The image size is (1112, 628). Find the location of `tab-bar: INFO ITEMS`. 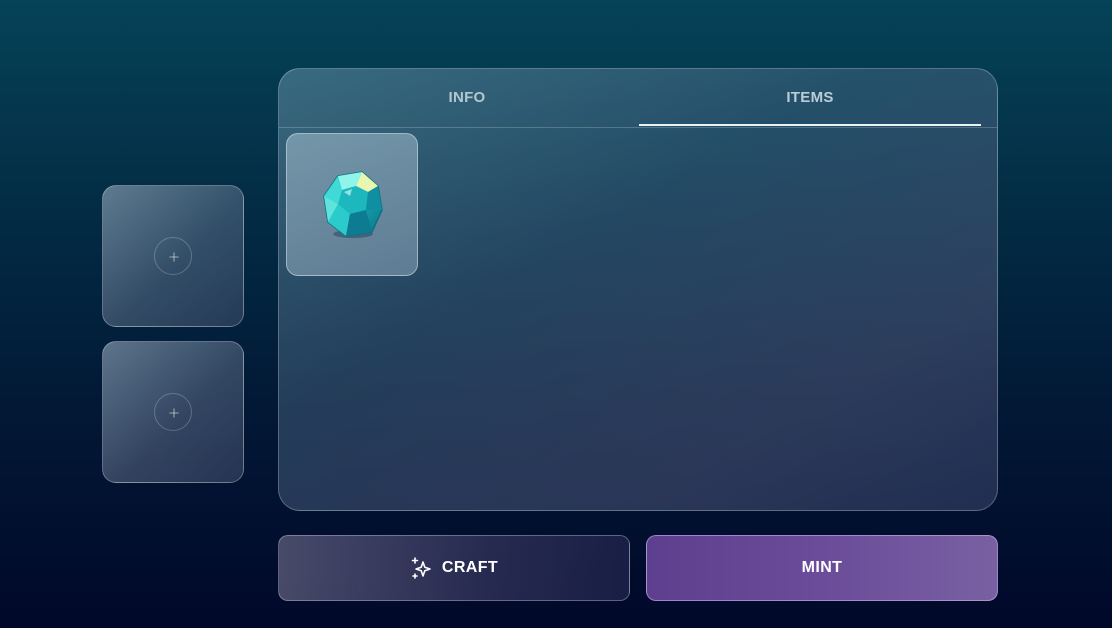

tab-bar: INFO ITEMS is located at coordinates (638, 98).